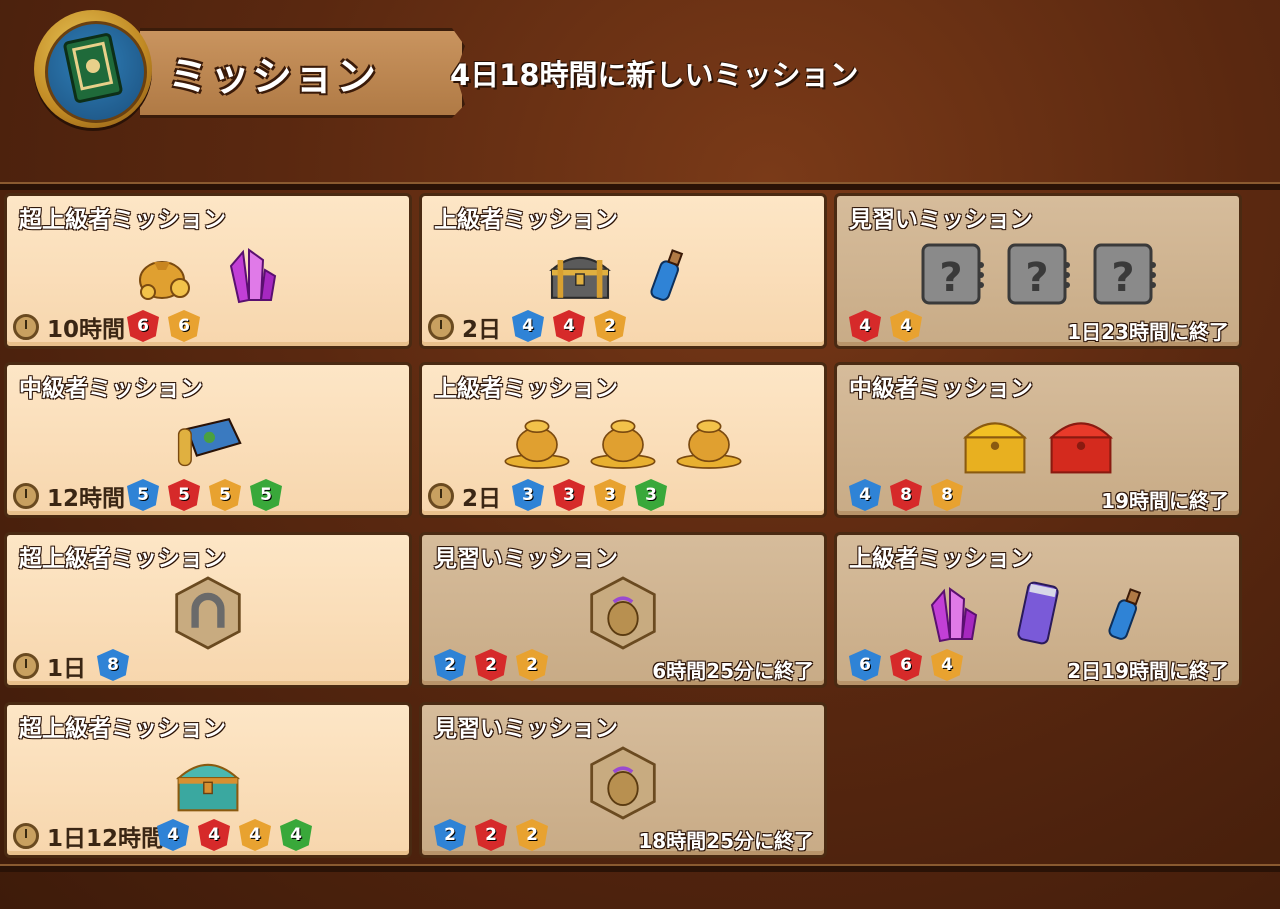  What do you see at coordinates (143, 495) in the screenshot?
I see `blue-shield-badge: 5` at bounding box center [143, 495].